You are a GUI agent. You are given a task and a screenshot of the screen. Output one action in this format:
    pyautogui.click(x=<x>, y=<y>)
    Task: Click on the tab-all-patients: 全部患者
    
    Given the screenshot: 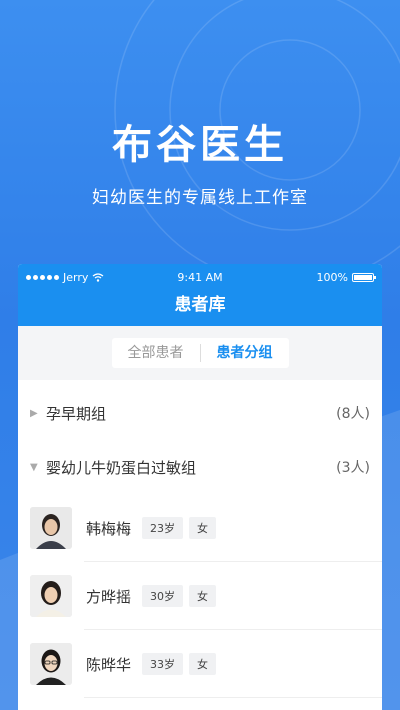 What is the action you would take?
    pyautogui.click(x=156, y=353)
    